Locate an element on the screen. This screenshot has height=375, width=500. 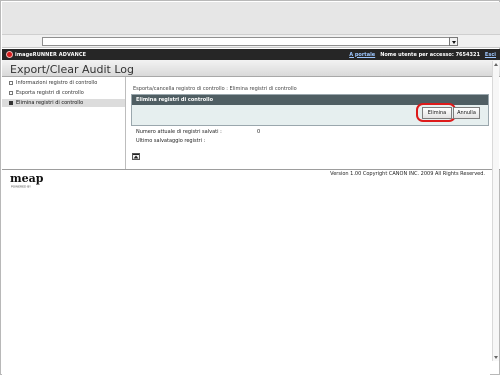
brand: imageRUNNER ADVANCE is located at coordinates (46, 54).